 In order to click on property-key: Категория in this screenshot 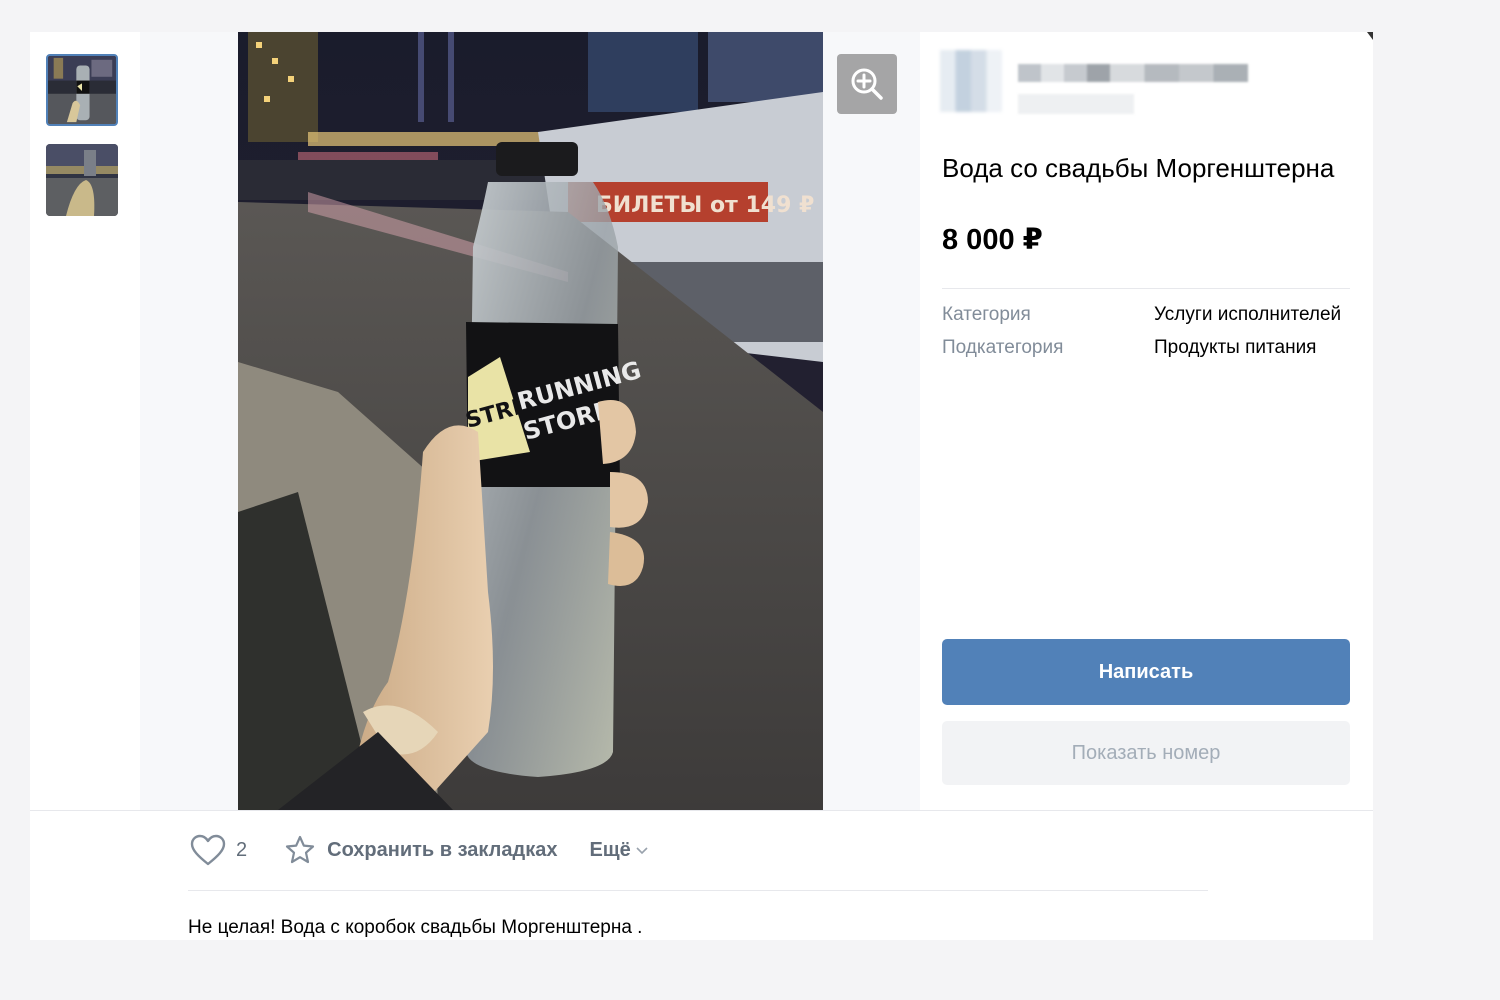, I will do `click(986, 314)`.